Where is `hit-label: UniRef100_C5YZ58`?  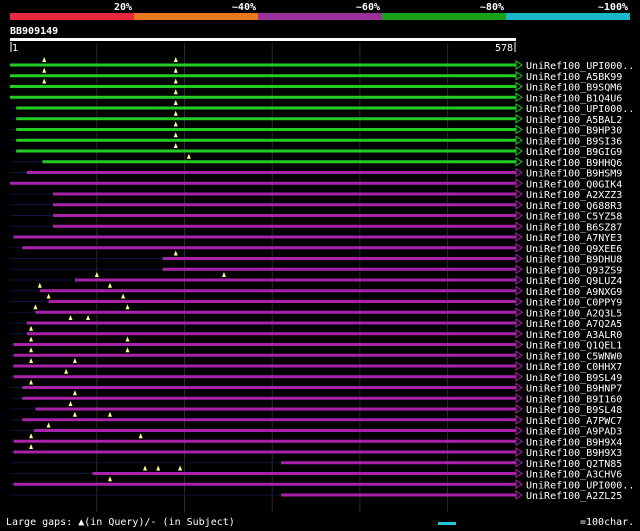 hit-label: UniRef100_C5YZ58 is located at coordinates (574, 217).